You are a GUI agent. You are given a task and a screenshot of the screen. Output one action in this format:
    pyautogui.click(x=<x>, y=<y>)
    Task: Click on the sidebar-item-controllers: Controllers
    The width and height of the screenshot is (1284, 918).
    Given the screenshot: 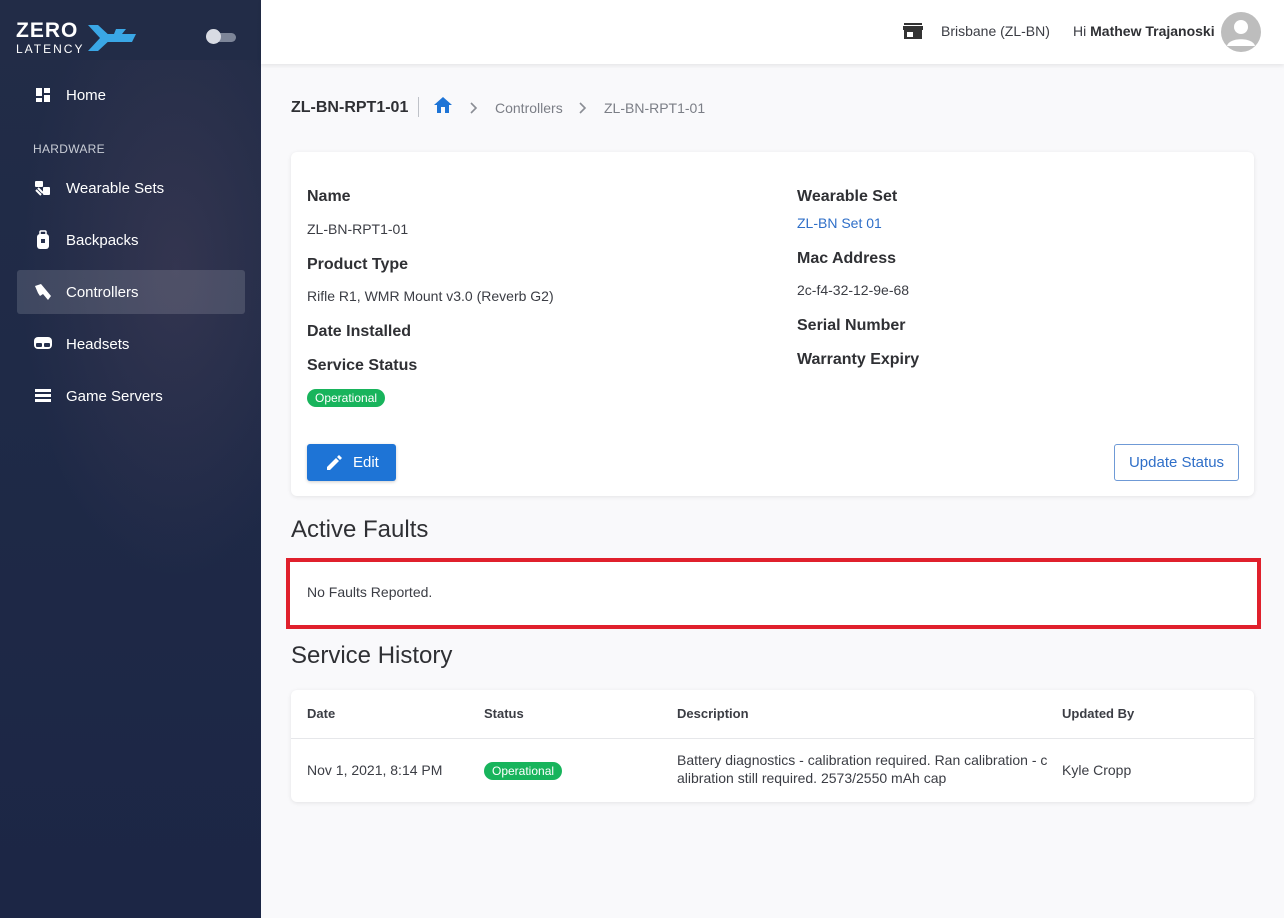 What is the action you would take?
    pyautogui.click(x=131, y=292)
    